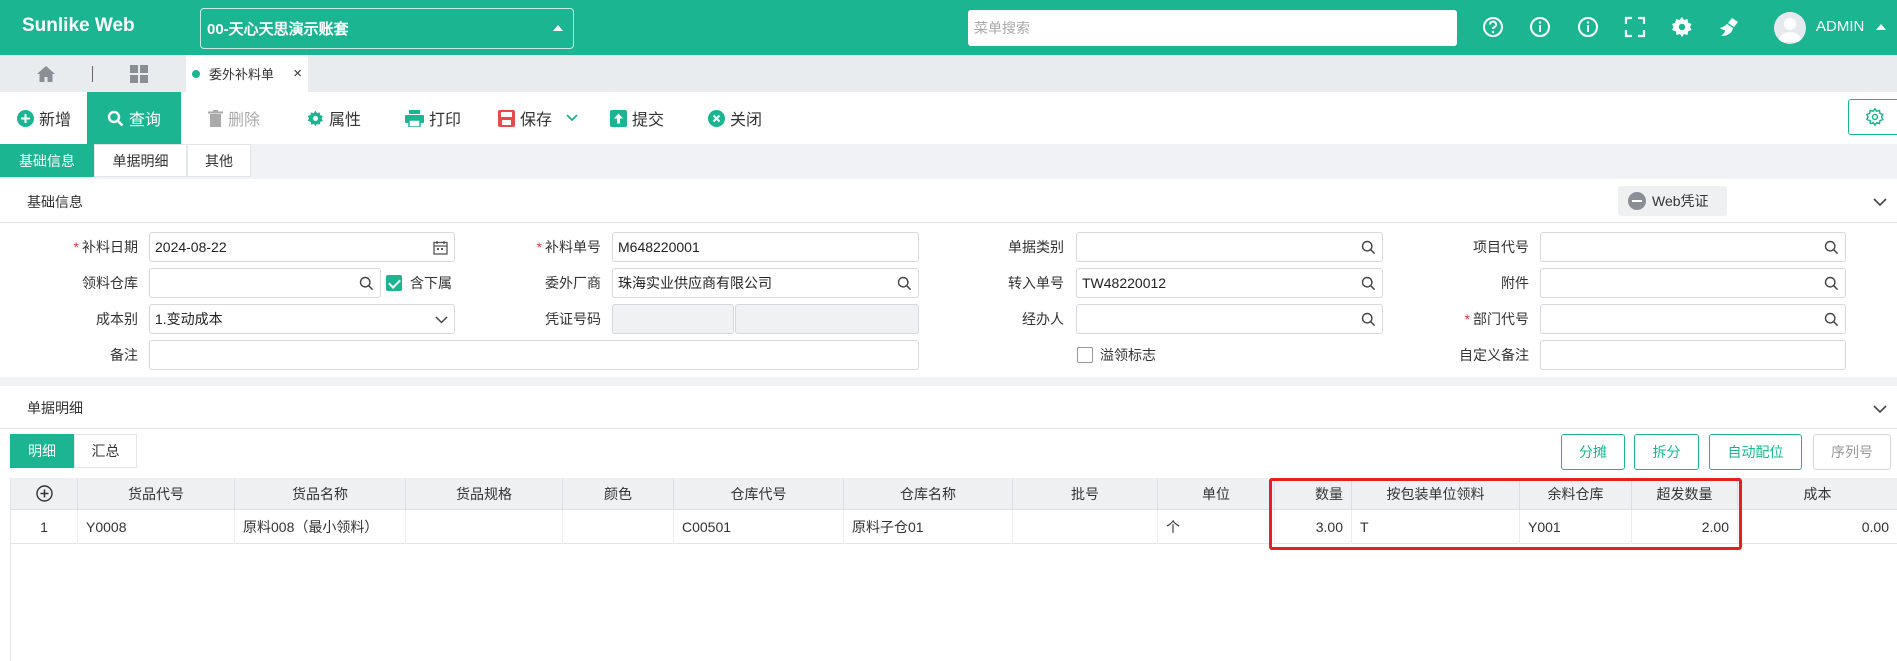  I want to click on tab-doc-details: 单据明细, so click(140, 160).